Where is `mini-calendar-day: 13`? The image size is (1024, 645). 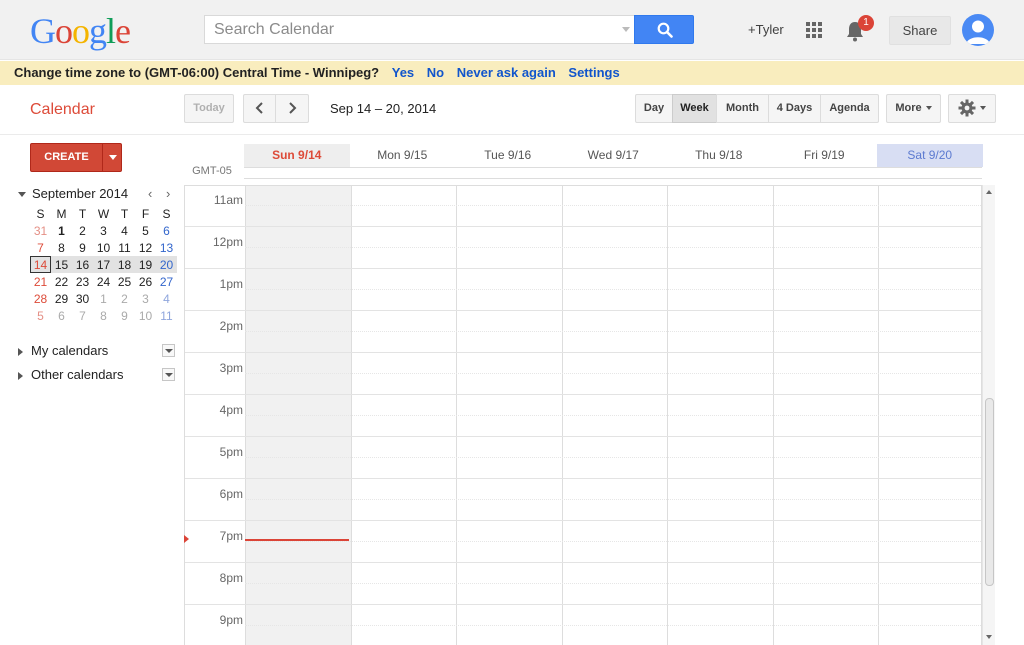
mini-calendar-day: 13 is located at coordinates (166, 247).